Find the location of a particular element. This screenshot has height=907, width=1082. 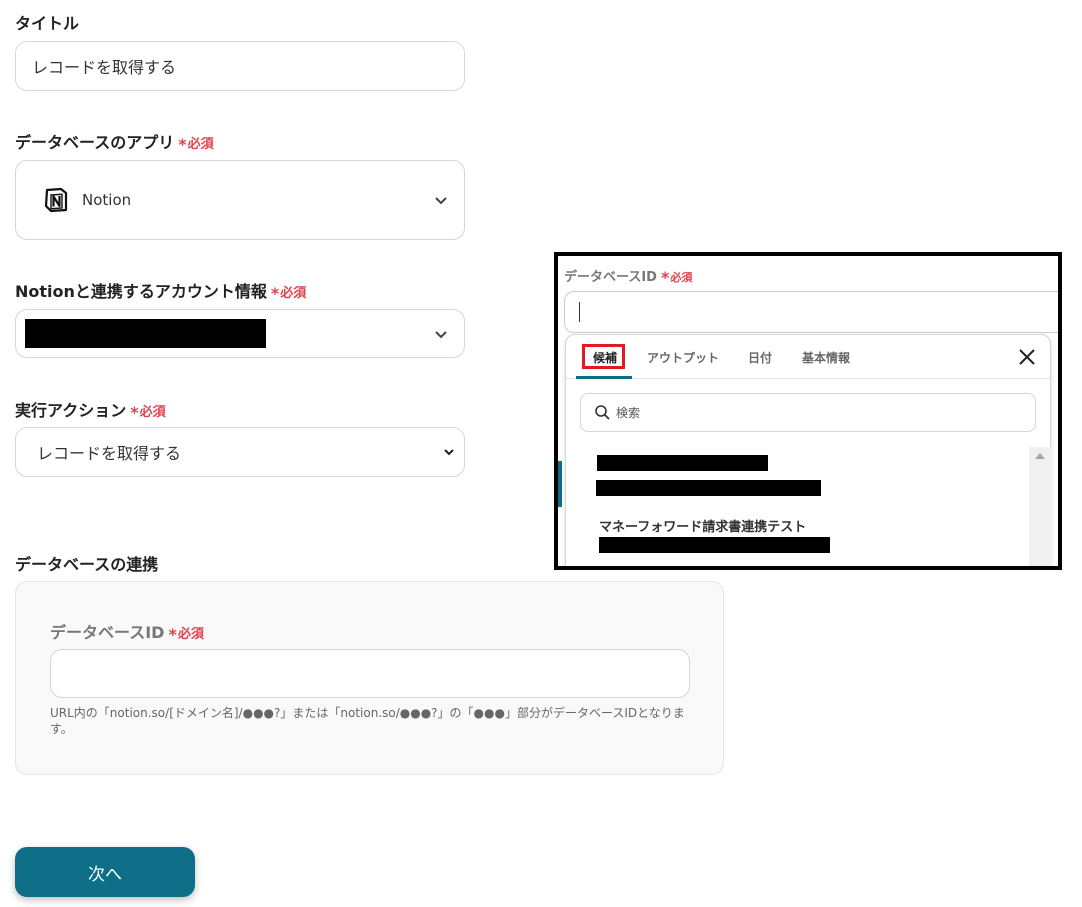

tab-output: アウトプット is located at coordinates (683, 357).